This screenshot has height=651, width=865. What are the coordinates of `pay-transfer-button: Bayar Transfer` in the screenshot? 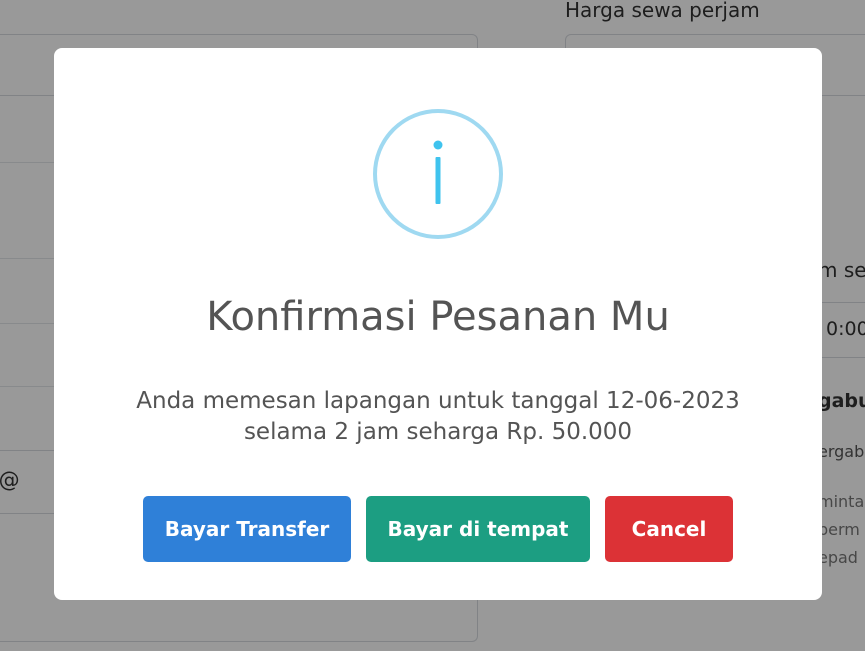 It's located at (247, 529).